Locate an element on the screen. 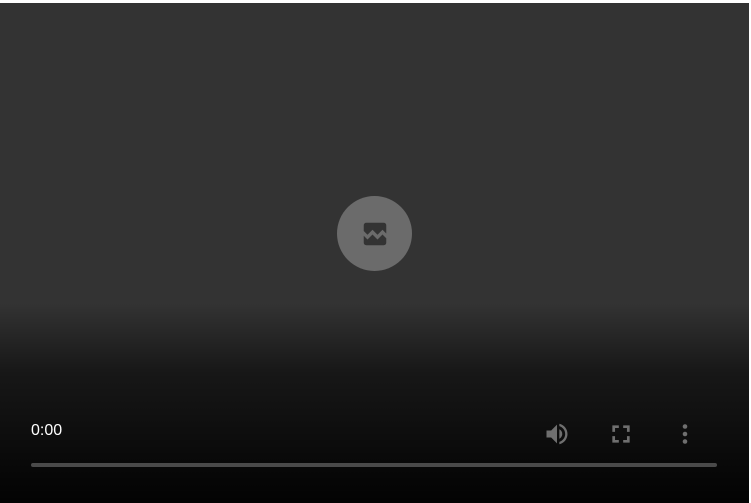 The width and height of the screenshot is (751, 503). volume-icon is located at coordinates (557, 434).